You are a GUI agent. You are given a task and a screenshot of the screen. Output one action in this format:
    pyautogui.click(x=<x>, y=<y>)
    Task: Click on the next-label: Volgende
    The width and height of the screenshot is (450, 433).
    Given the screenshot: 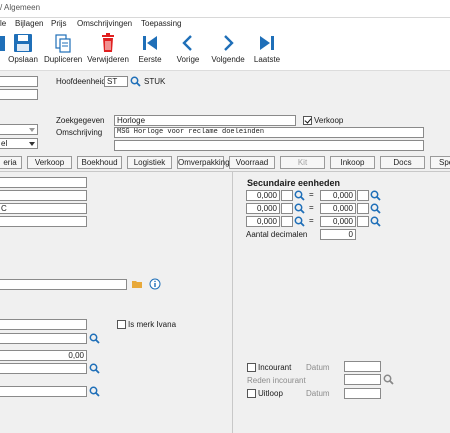 What is the action you would take?
    pyautogui.click(x=228, y=59)
    